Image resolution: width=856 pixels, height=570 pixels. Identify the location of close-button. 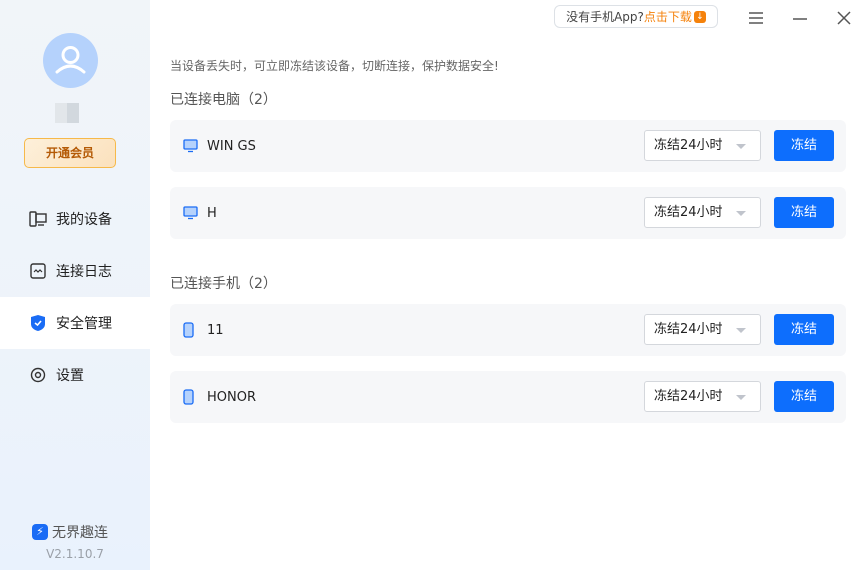
(844, 18).